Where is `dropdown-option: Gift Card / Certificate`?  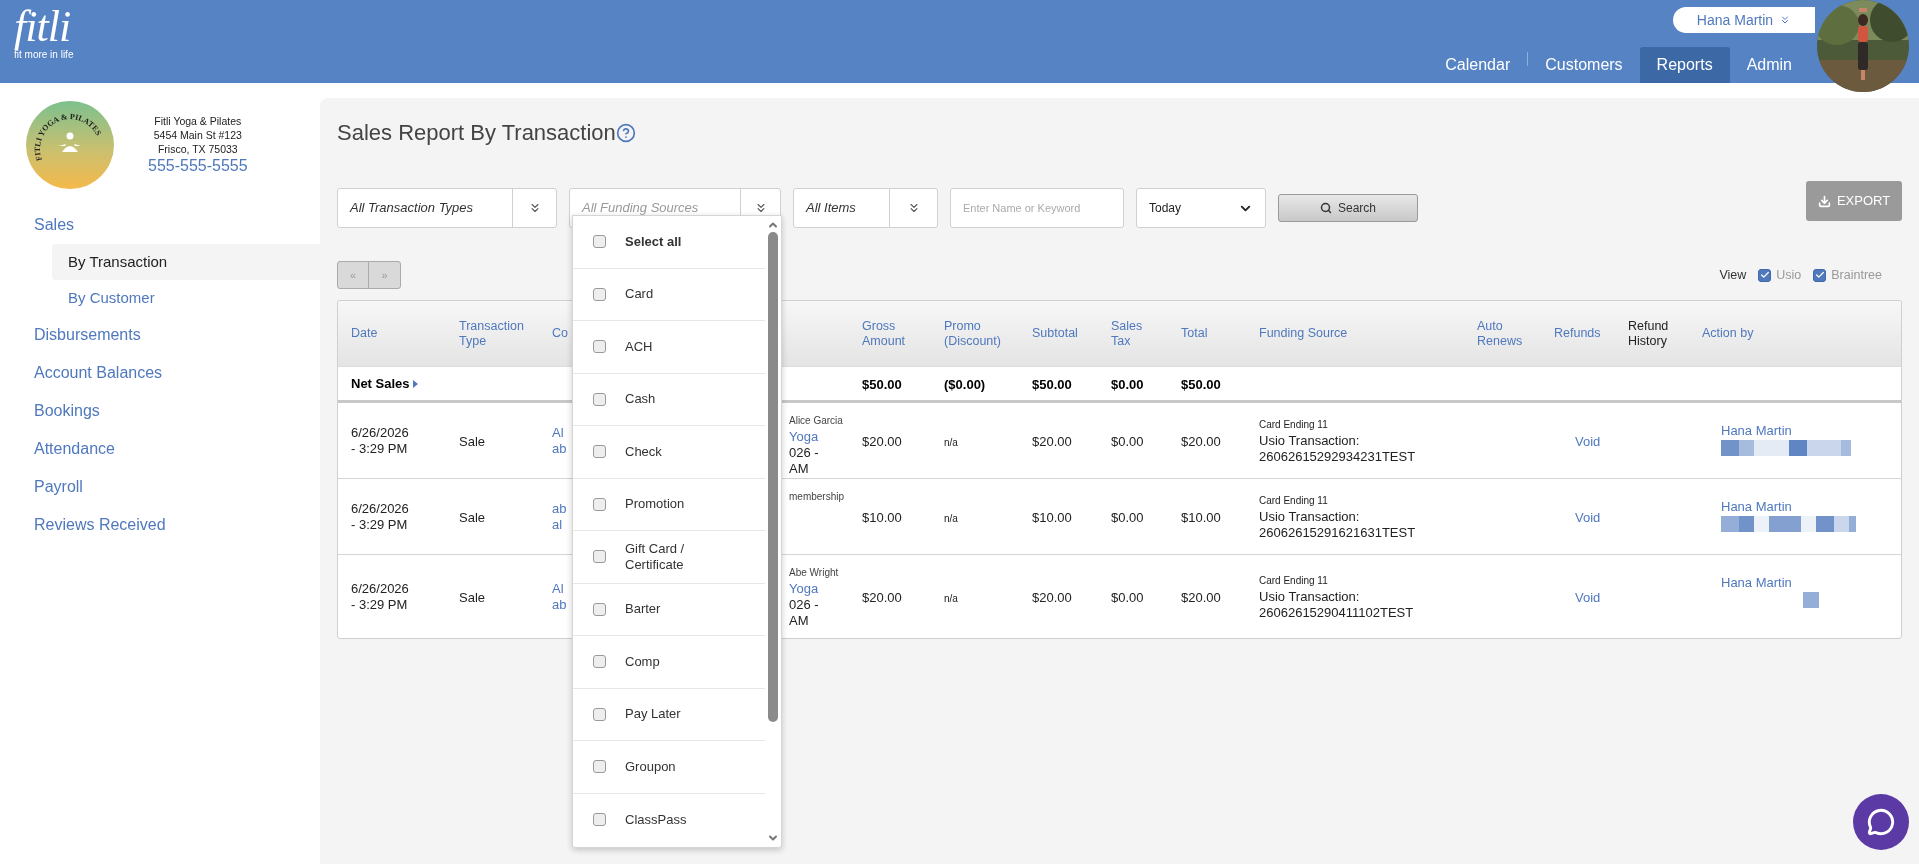 dropdown-option: Gift Card / Certificate is located at coordinates (669, 557).